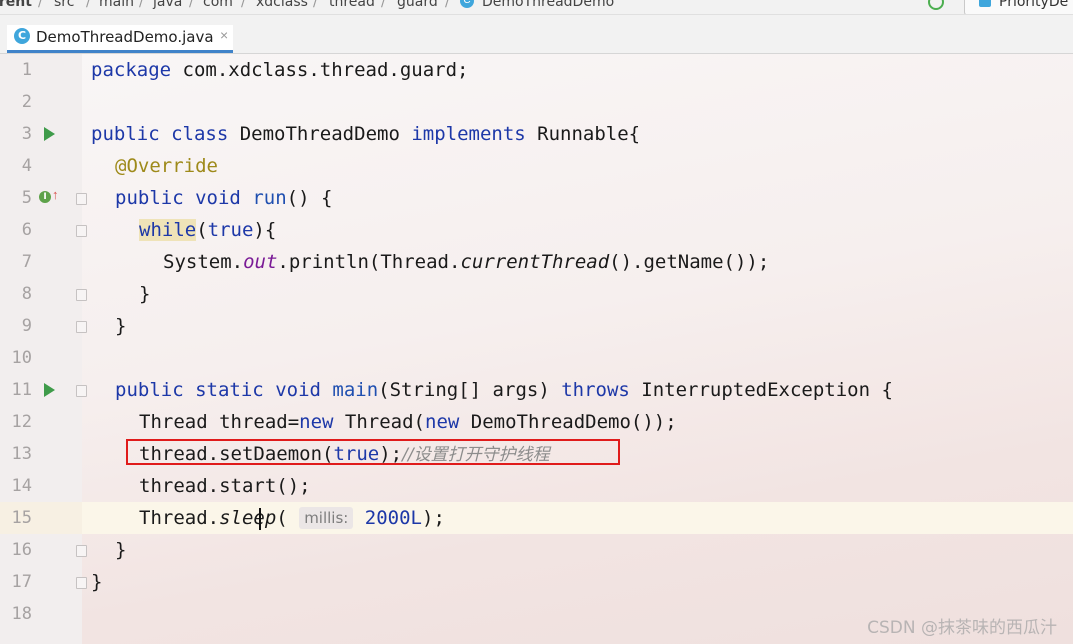  What do you see at coordinates (595, 390) in the screenshot?
I see `keyword: throws` at bounding box center [595, 390].